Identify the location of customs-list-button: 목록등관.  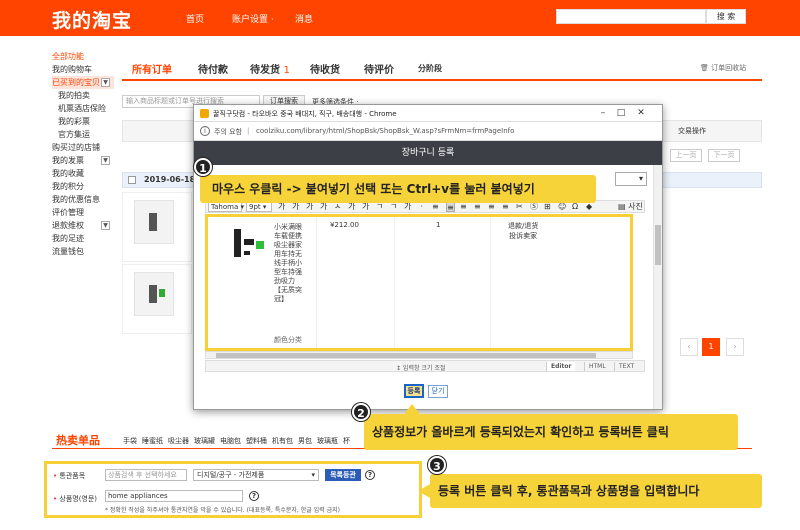
(343, 475).